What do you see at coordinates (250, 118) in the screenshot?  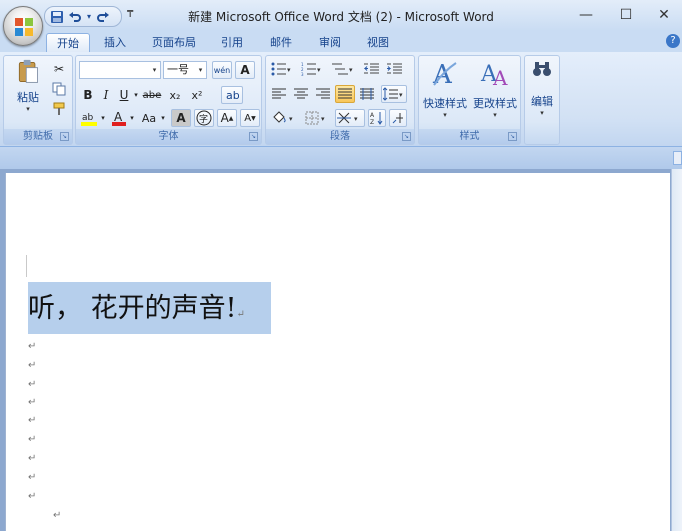 I see `shrink-font-button: A ▼` at bounding box center [250, 118].